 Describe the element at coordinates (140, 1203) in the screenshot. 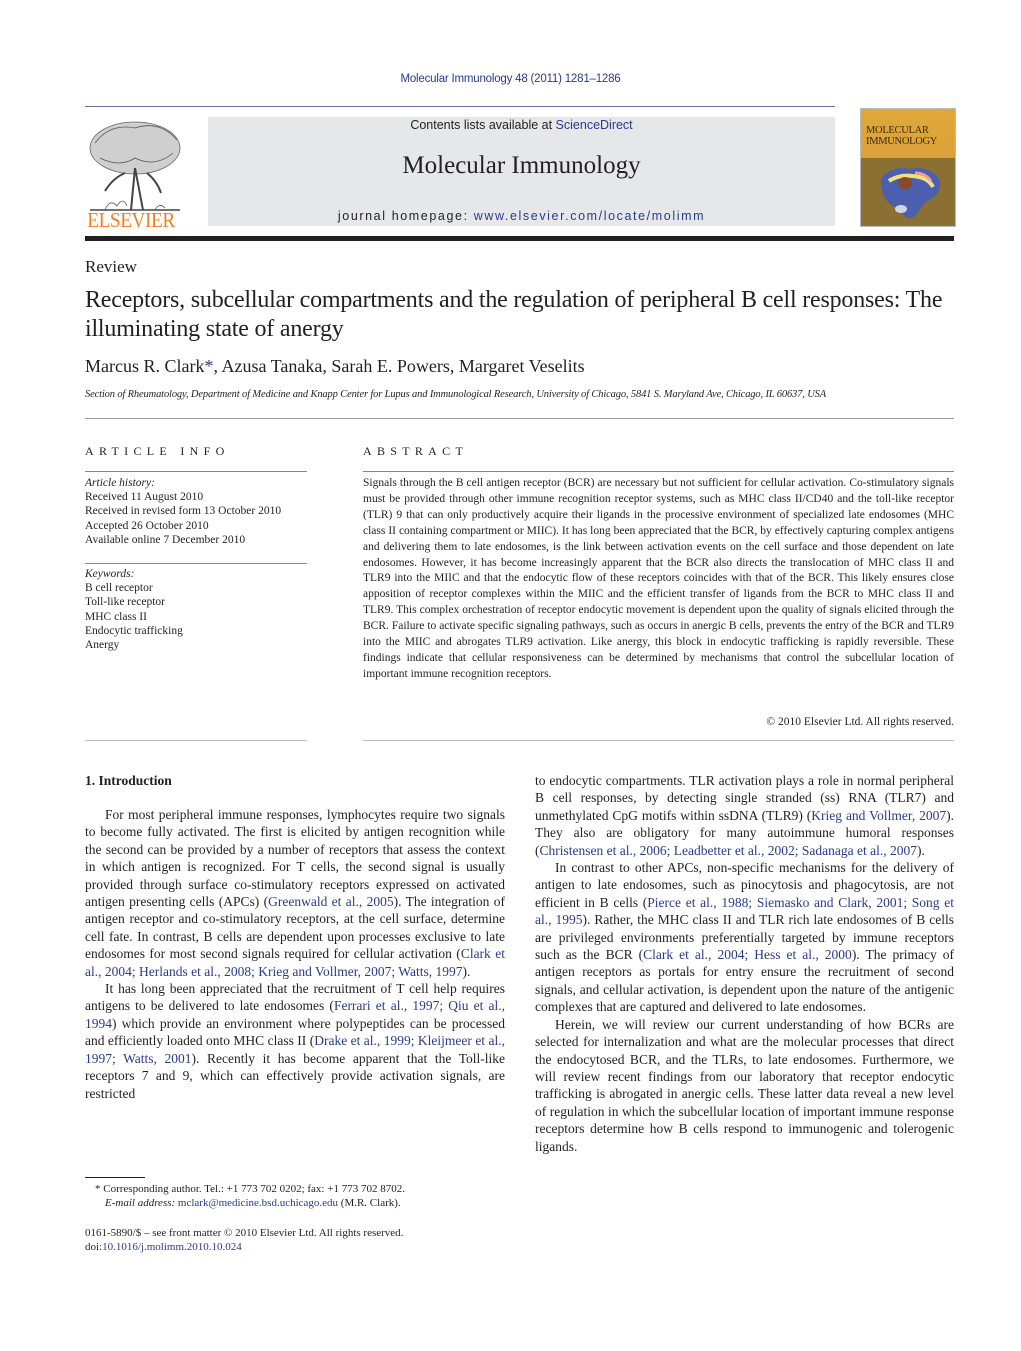

I see `email-label: E-mail address:` at that location.